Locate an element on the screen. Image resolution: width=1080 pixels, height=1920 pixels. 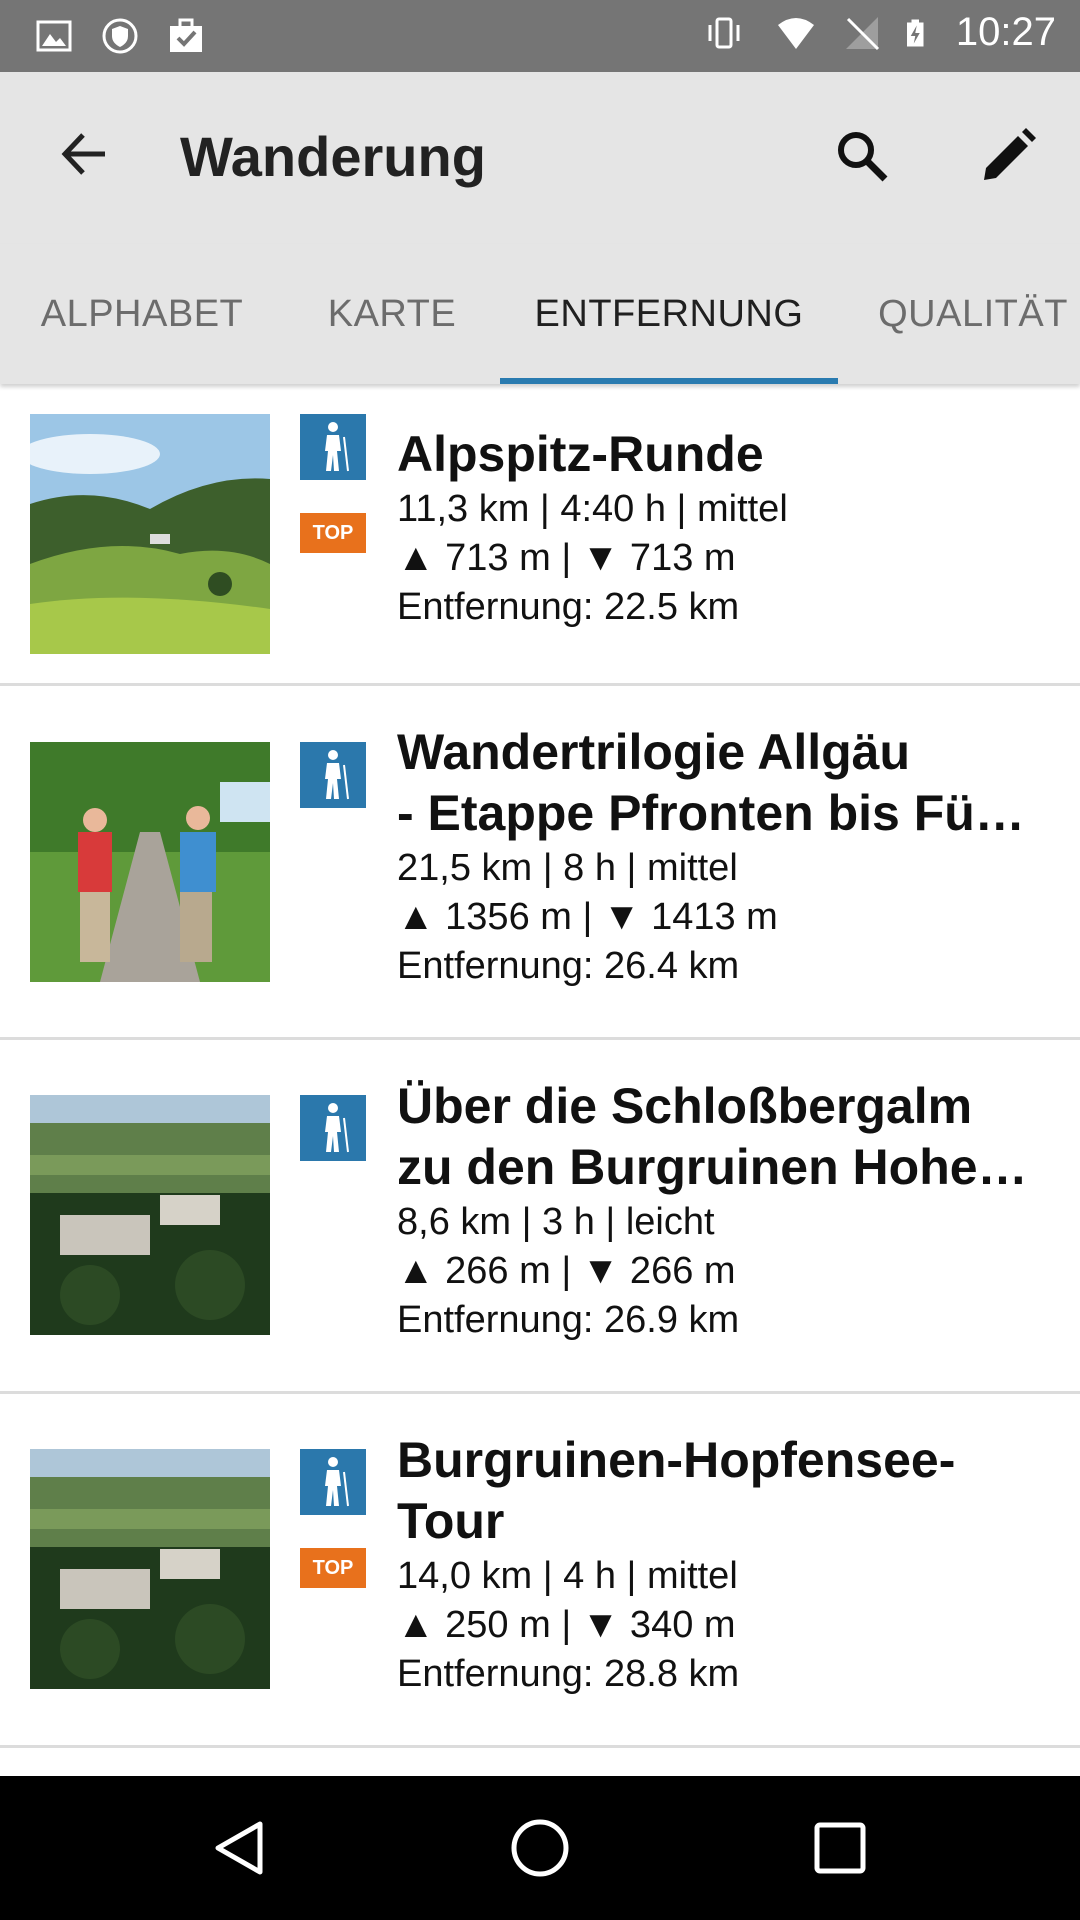
nav-recents-button is located at coordinates (840, 1848).